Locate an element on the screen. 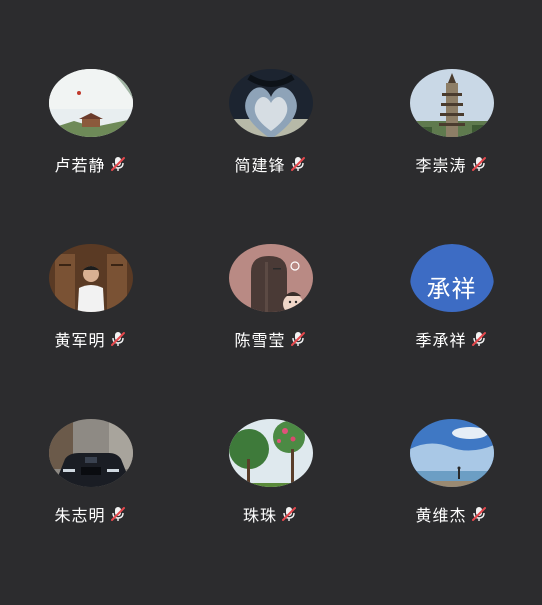  beach-avatar-image is located at coordinates (451, 453).